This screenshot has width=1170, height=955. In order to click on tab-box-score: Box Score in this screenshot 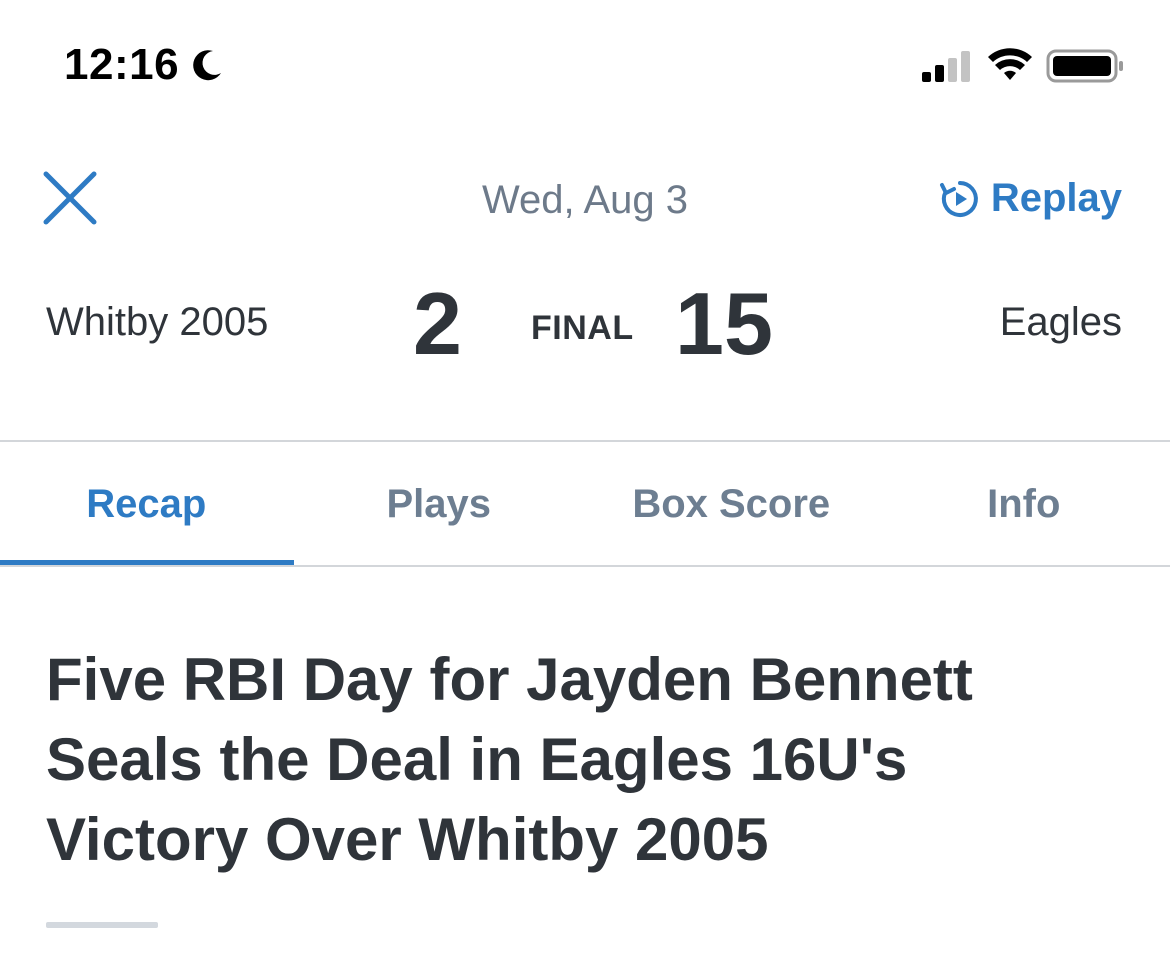, I will do `click(731, 504)`.